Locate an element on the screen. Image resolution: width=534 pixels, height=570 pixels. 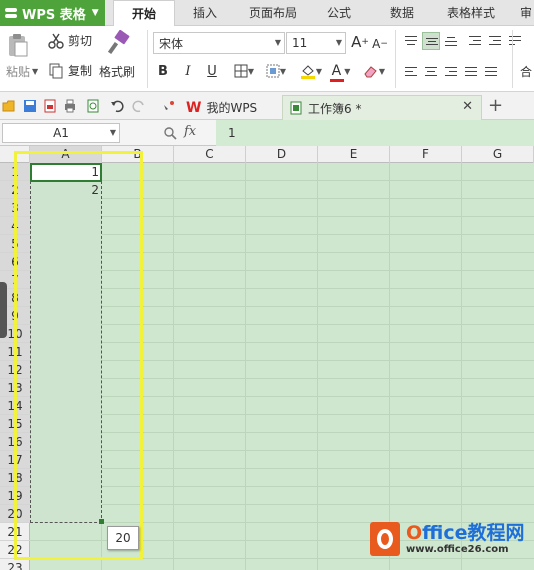
grow-font-button: A + is located at coordinates (360, 42).